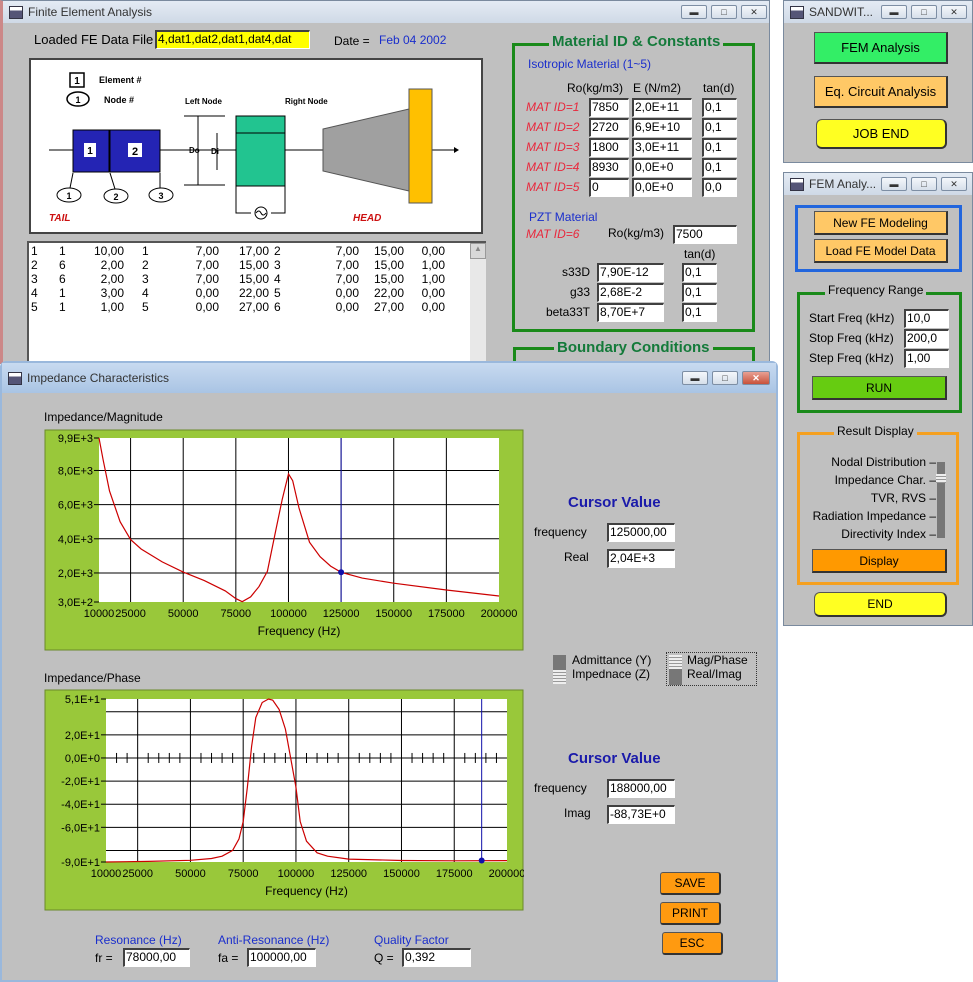 The image size is (973, 982). What do you see at coordinates (207, 251) in the screenshot?
I see `table-cell: 7,00` at bounding box center [207, 251].